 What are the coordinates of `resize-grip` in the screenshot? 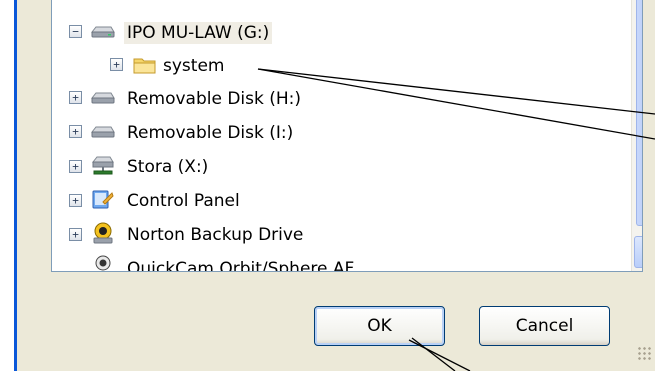 It's located at (645, 354).